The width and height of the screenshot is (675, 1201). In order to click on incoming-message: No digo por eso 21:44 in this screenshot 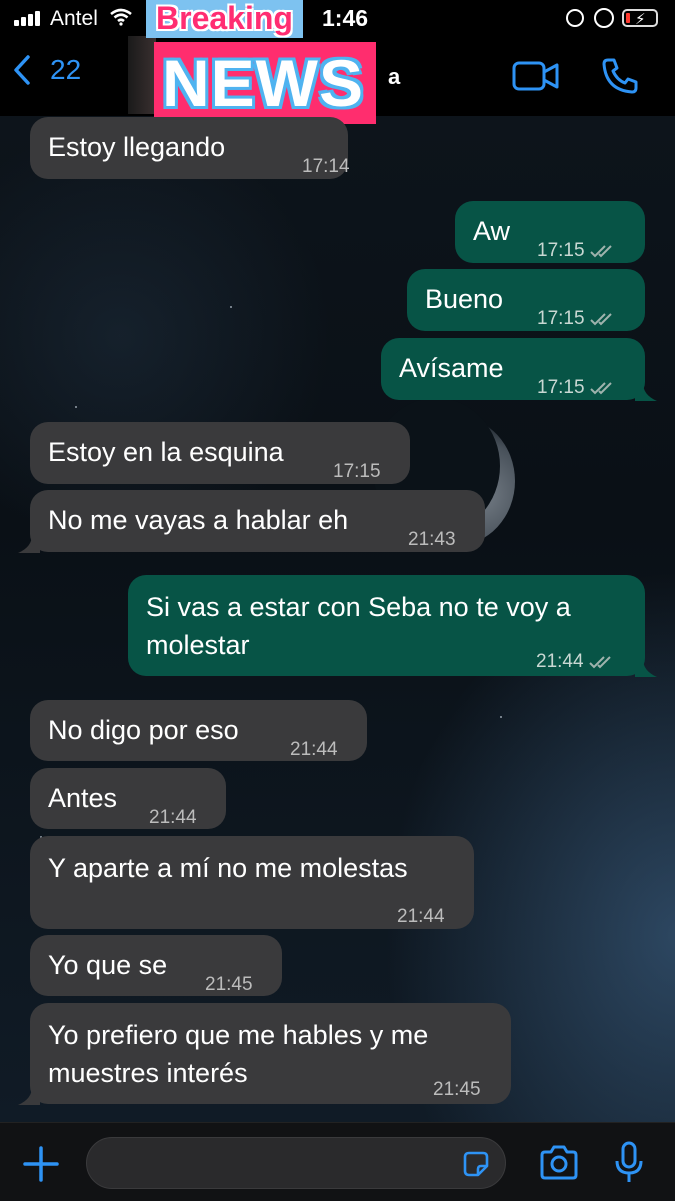, I will do `click(198, 730)`.